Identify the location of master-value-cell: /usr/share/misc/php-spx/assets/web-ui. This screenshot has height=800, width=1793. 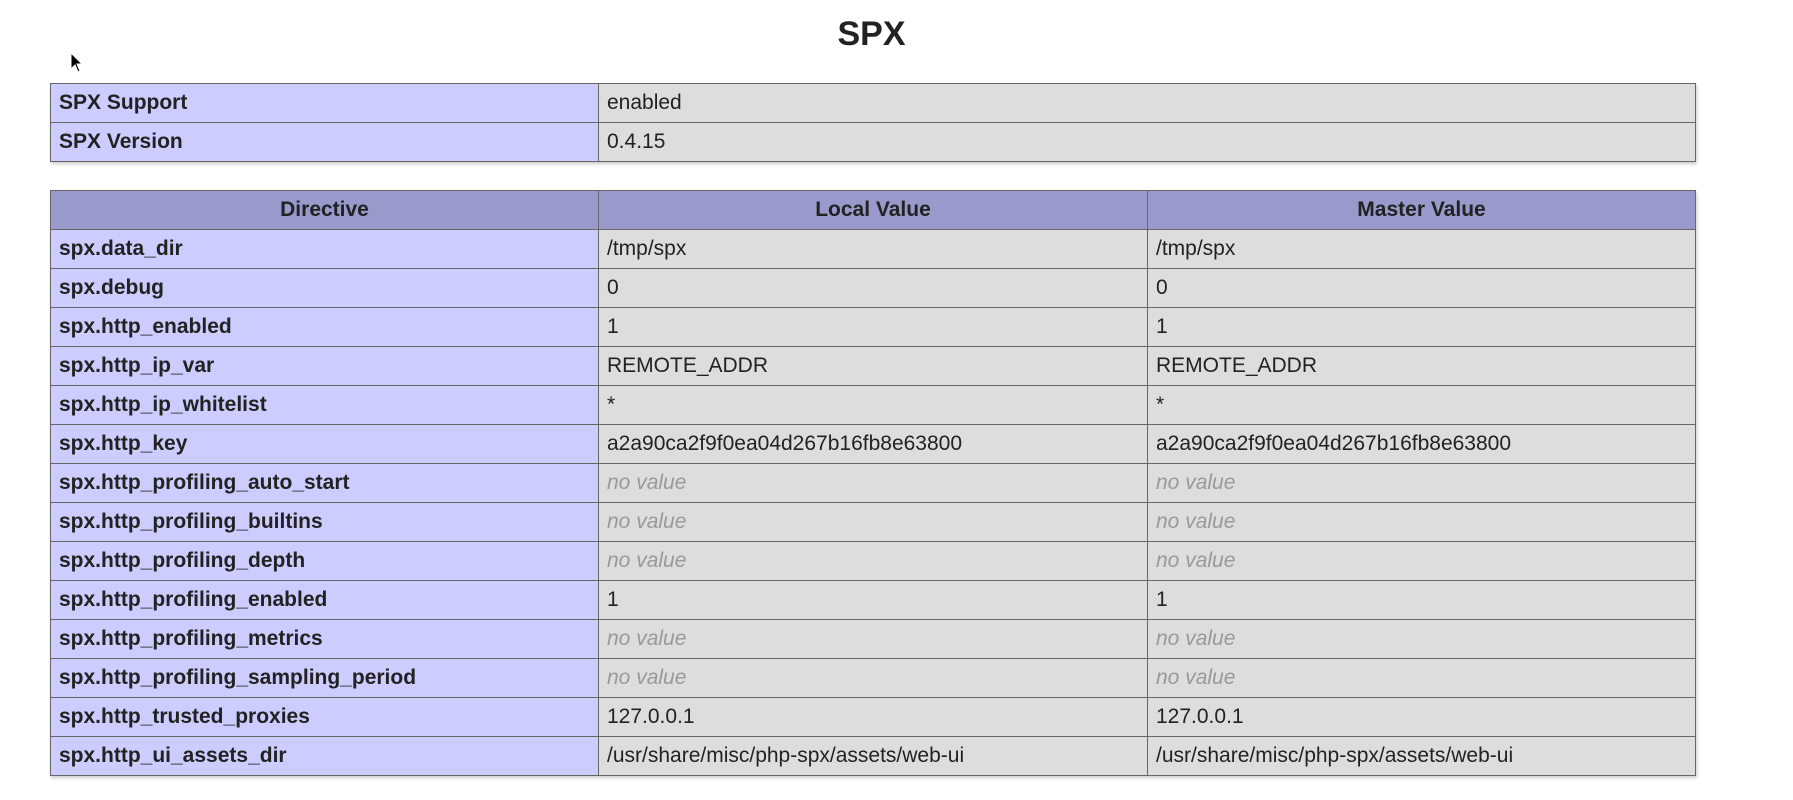
(1421, 756).